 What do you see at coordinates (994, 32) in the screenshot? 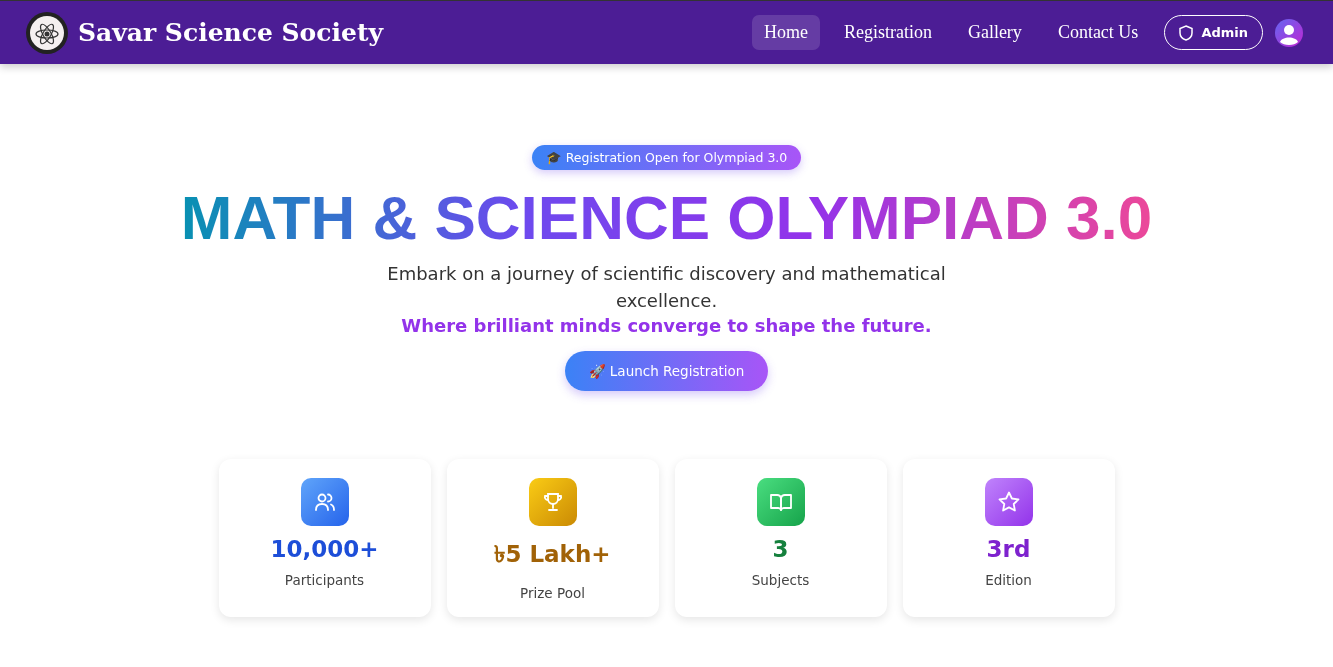
I see `nav-link: Gallery` at bounding box center [994, 32].